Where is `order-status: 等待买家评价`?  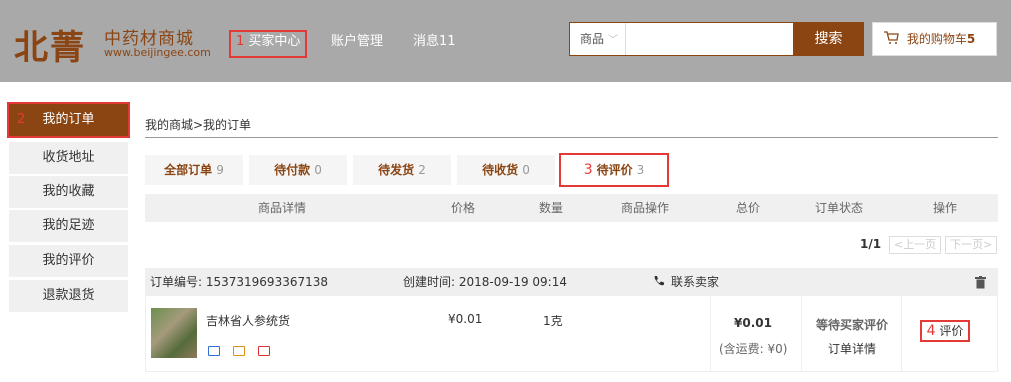
order-status: 等待买家评价 is located at coordinates (852, 325).